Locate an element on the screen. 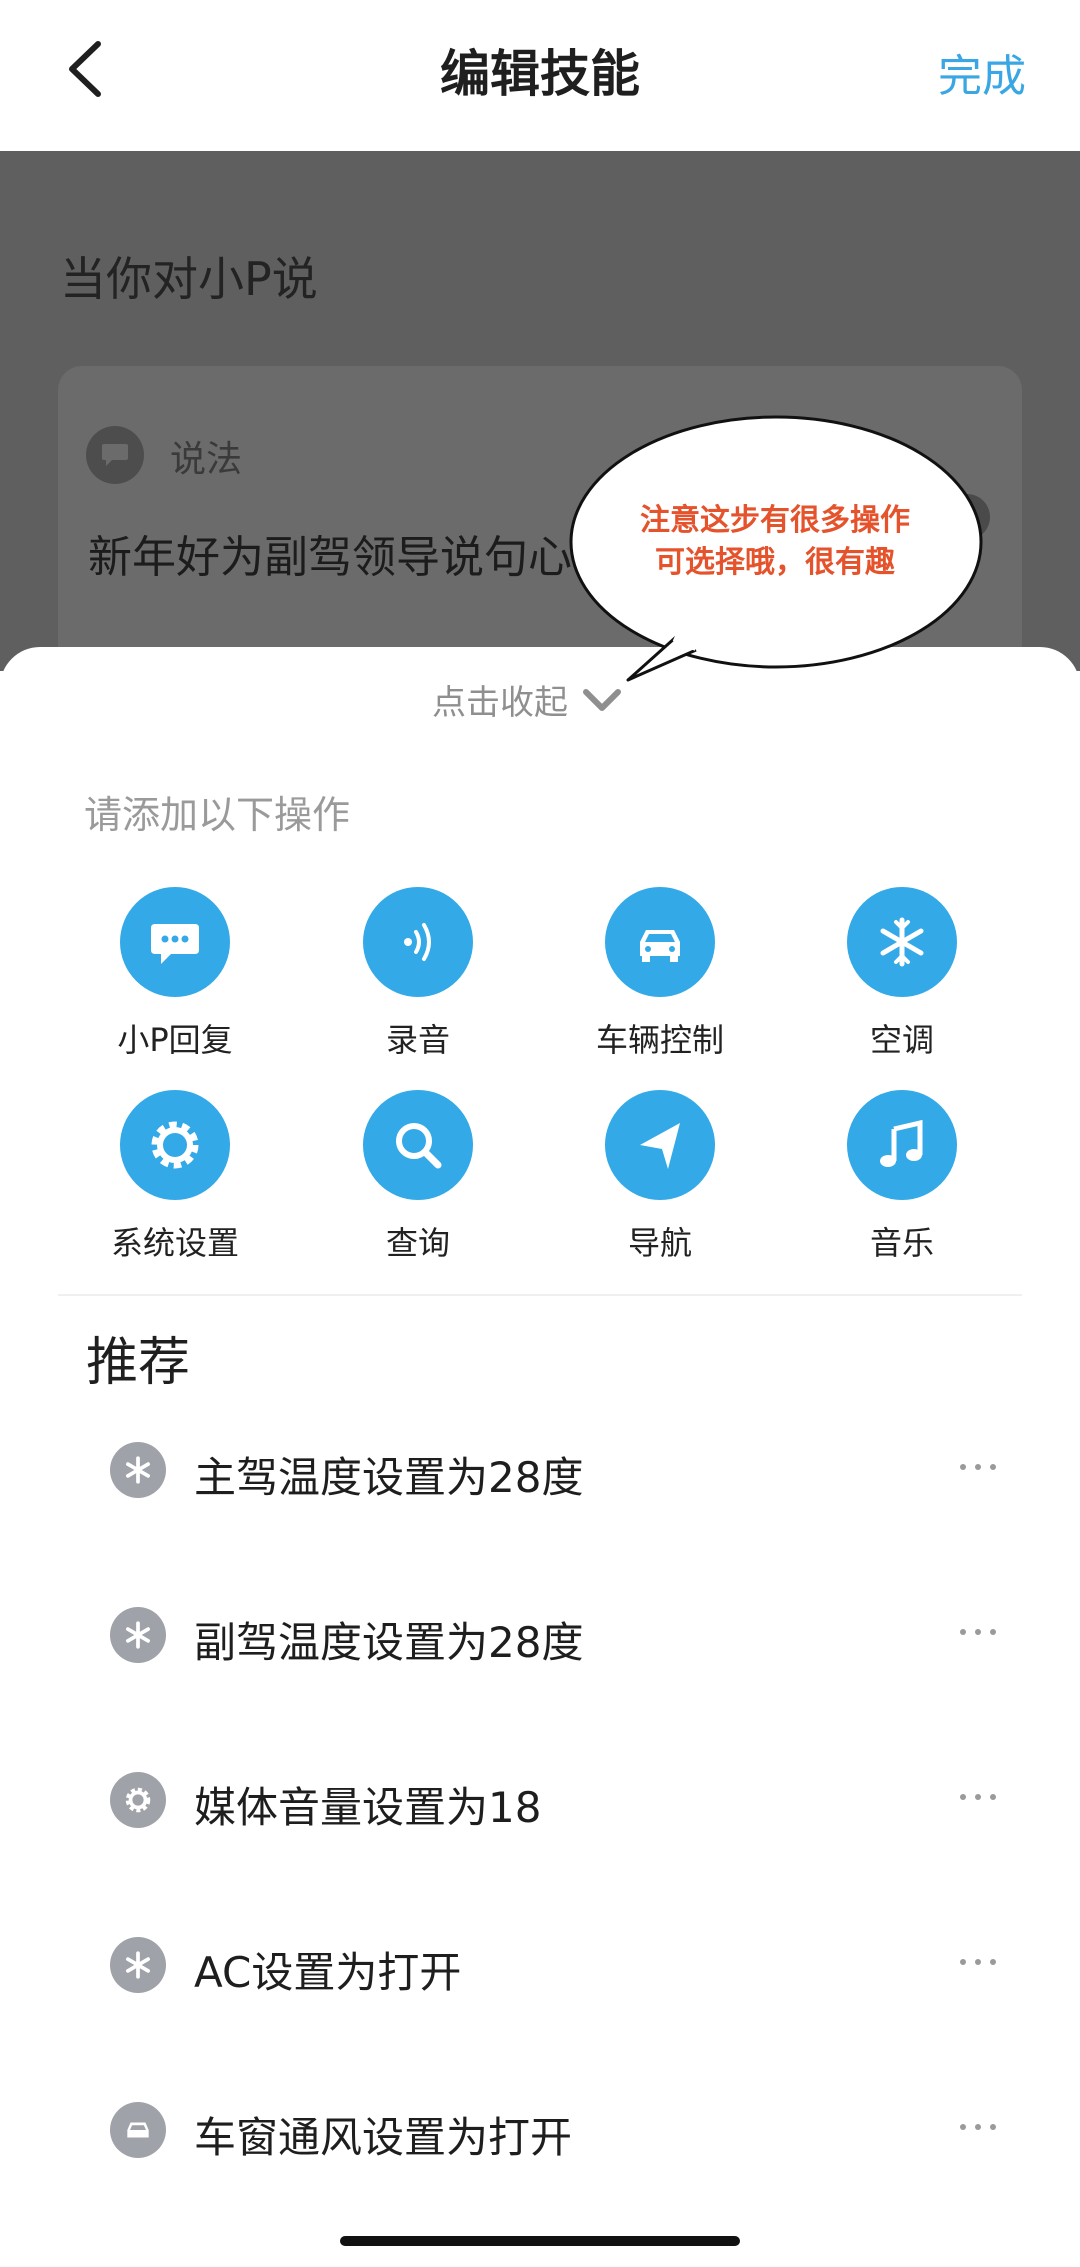 The width and height of the screenshot is (1080, 2267). recommendation-item: 副驾温度设置为28度 is located at coordinates (540, 1635).